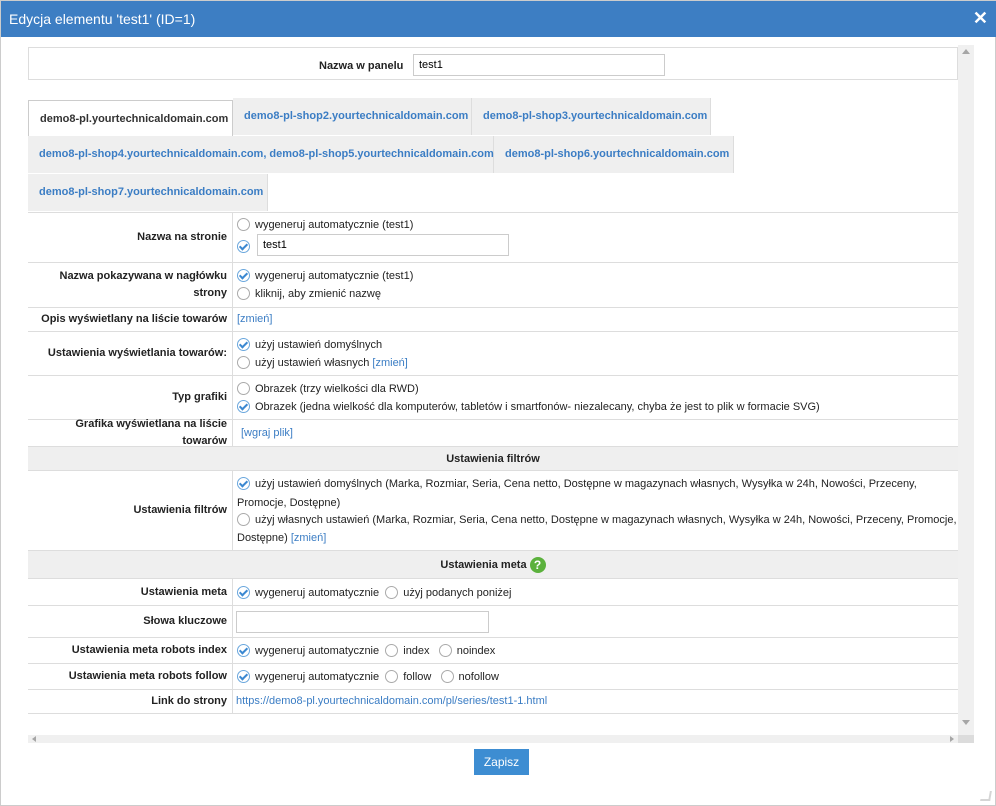  What do you see at coordinates (383, 245) in the screenshot?
I see `page-name-input` at bounding box center [383, 245].